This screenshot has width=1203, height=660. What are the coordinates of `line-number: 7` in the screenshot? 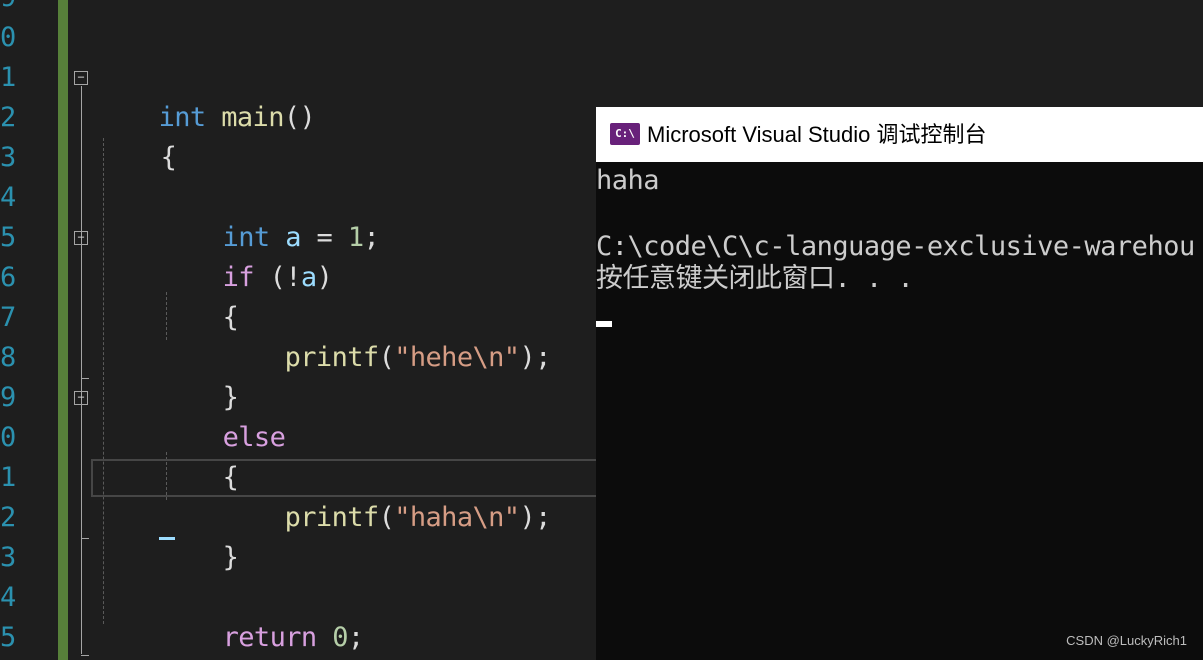 It's located at (8, 317).